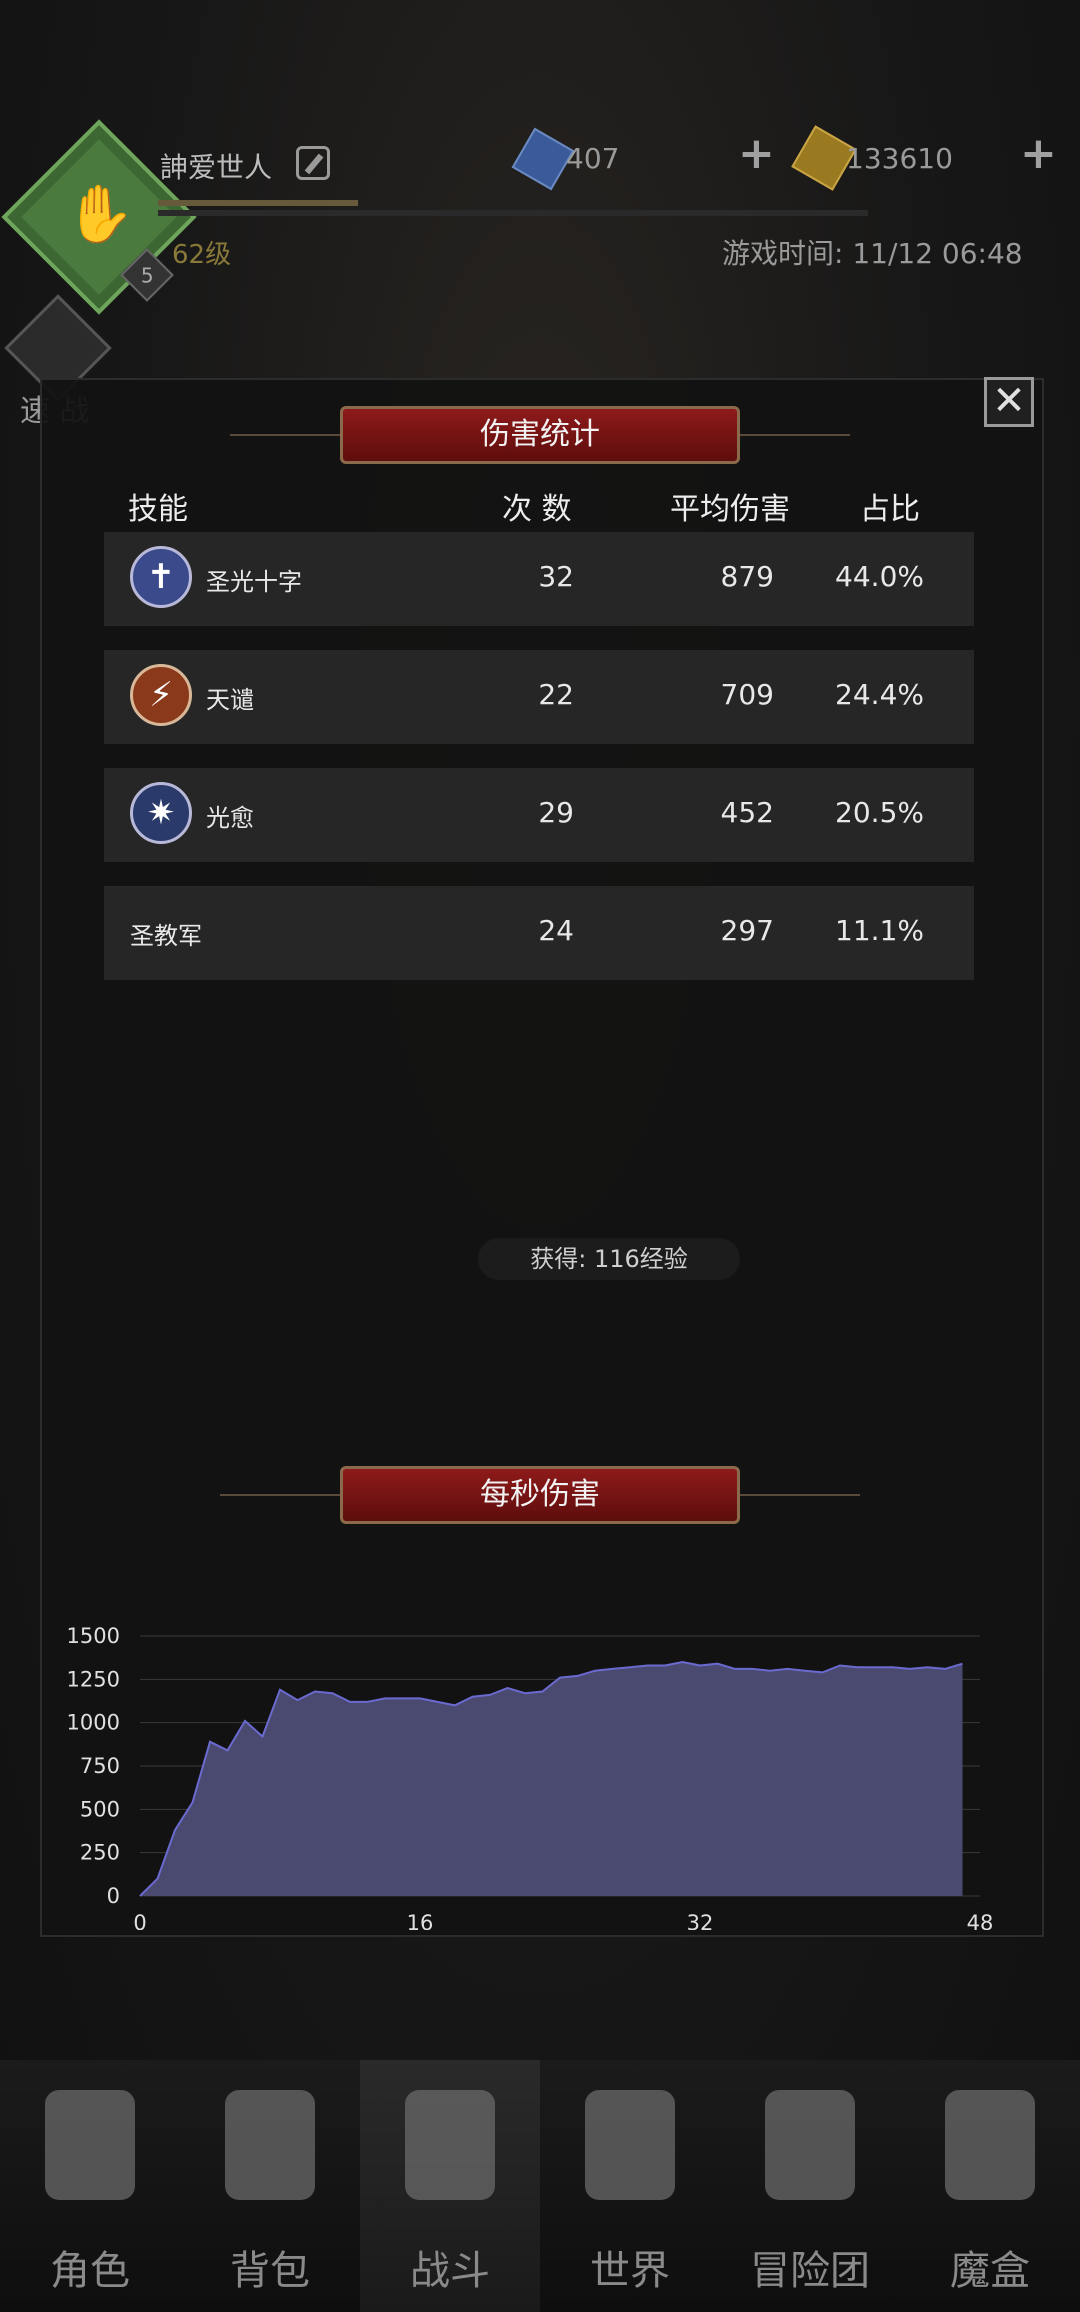  Describe the element at coordinates (93, 1723) in the screenshot. I see `y-tick-label: 1000` at that location.